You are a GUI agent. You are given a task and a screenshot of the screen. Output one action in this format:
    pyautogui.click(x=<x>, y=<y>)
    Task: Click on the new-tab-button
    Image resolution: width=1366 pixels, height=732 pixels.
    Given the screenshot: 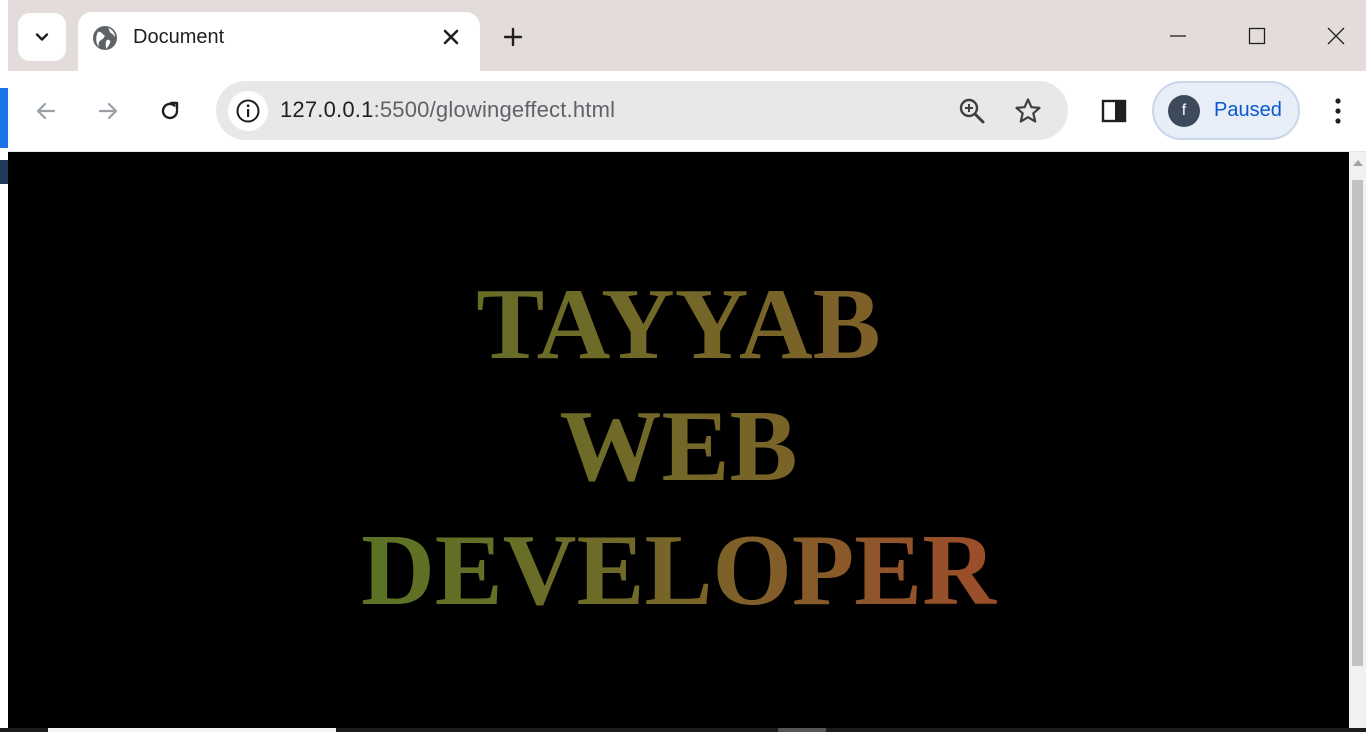 What is the action you would take?
    pyautogui.click(x=513, y=37)
    